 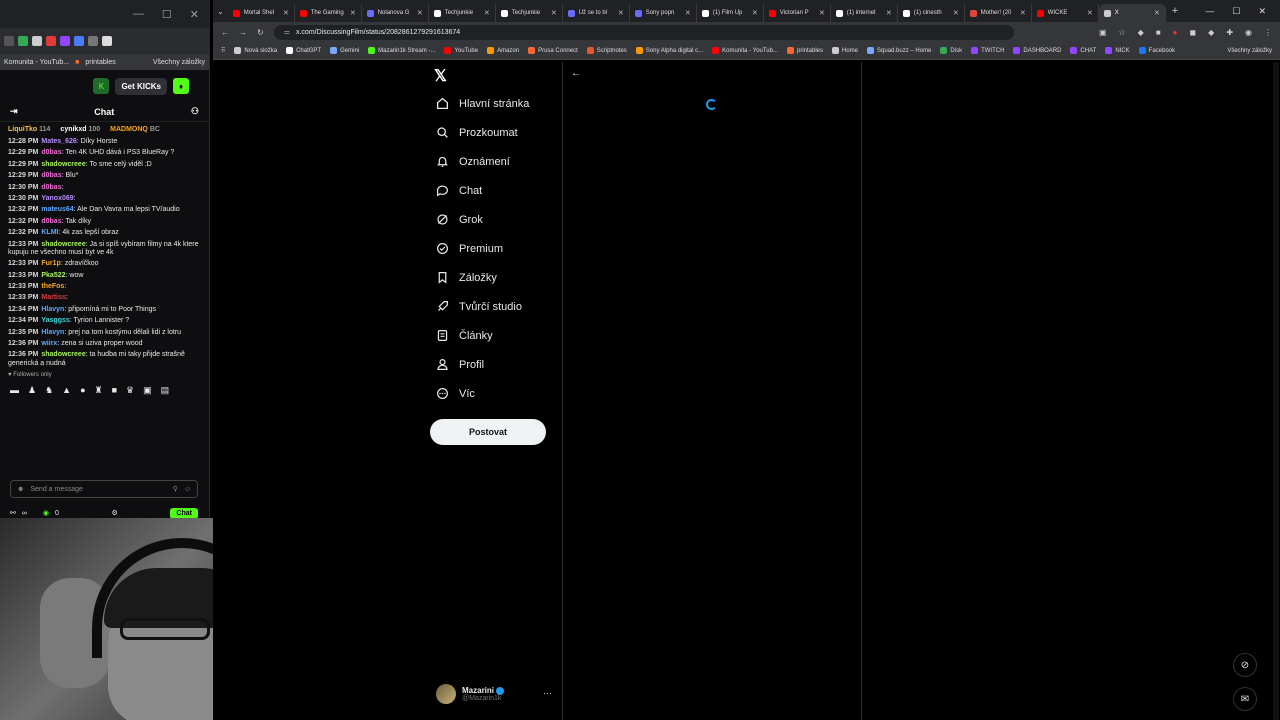 What do you see at coordinates (243, 32) in the screenshot?
I see `forward-icon: →` at bounding box center [243, 32].